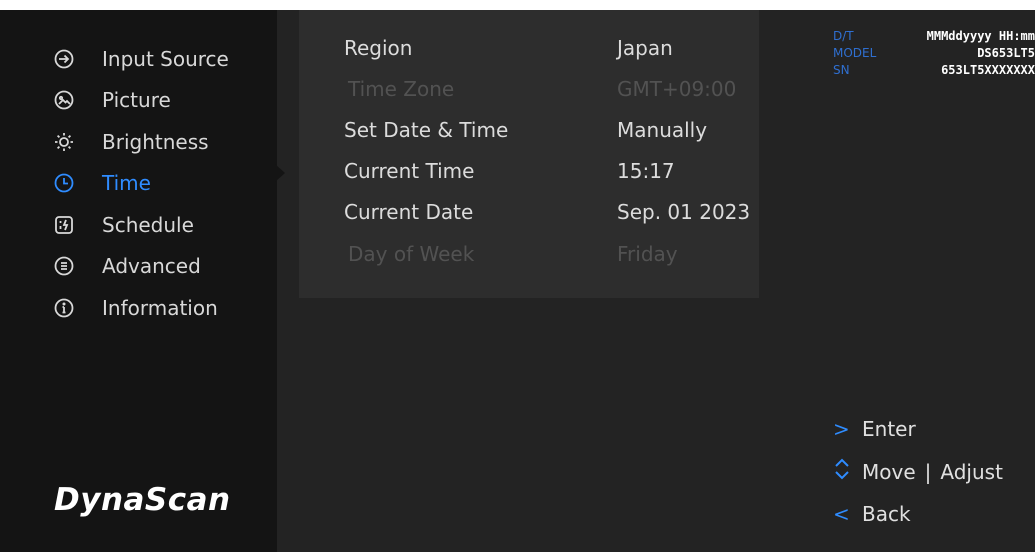 The width and height of the screenshot is (1035, 552). Describe the element at coordinates (64, 308) in the screenshot. I see `info-icon` at that location.